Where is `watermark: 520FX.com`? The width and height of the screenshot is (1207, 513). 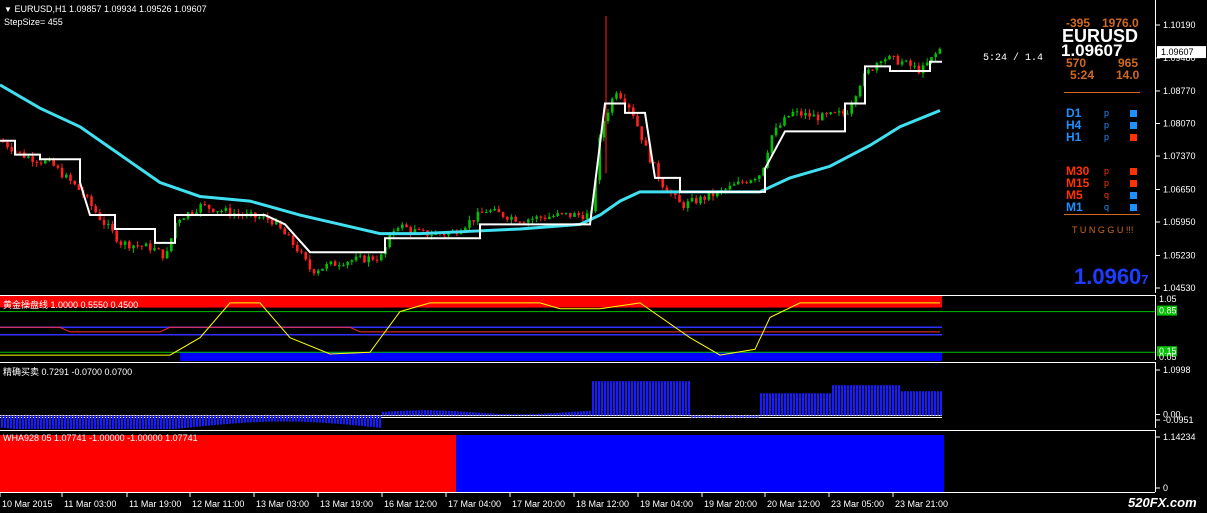
watermark: 520FX.com is located at coordinates (1162, 502).